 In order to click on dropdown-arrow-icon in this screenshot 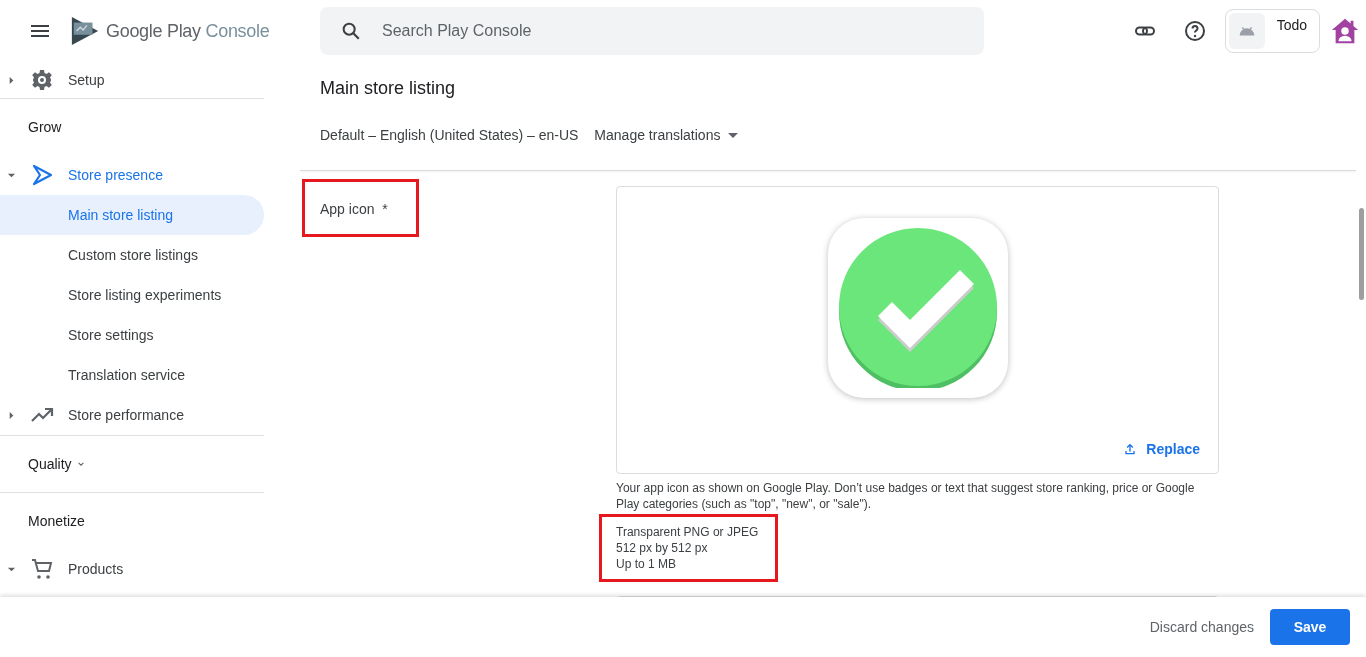, I will do `click(733, 135)`.